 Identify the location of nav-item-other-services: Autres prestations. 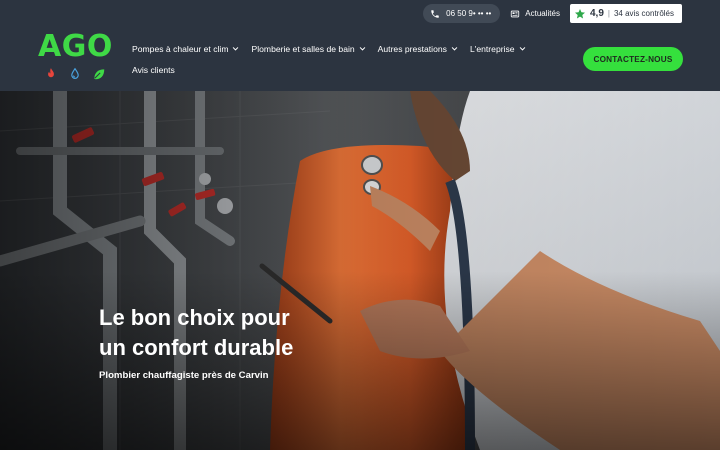
(418, 49).